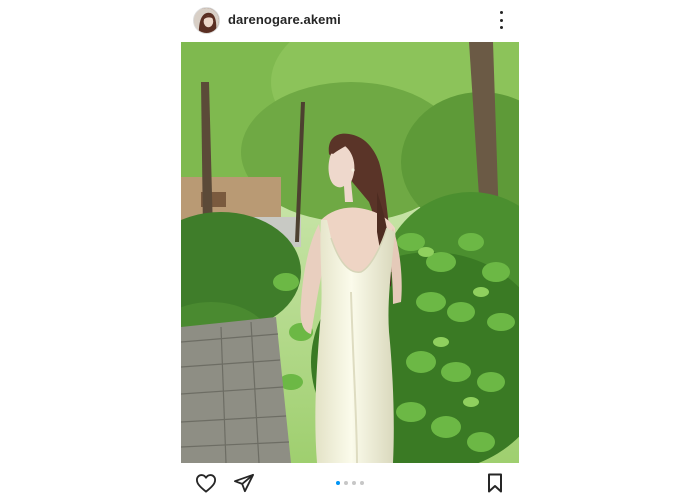 This screenshot has height=500, width=700. Describe the element at coordinates (501, 20) in the screenshot. I see `more-options-icon` at that location.